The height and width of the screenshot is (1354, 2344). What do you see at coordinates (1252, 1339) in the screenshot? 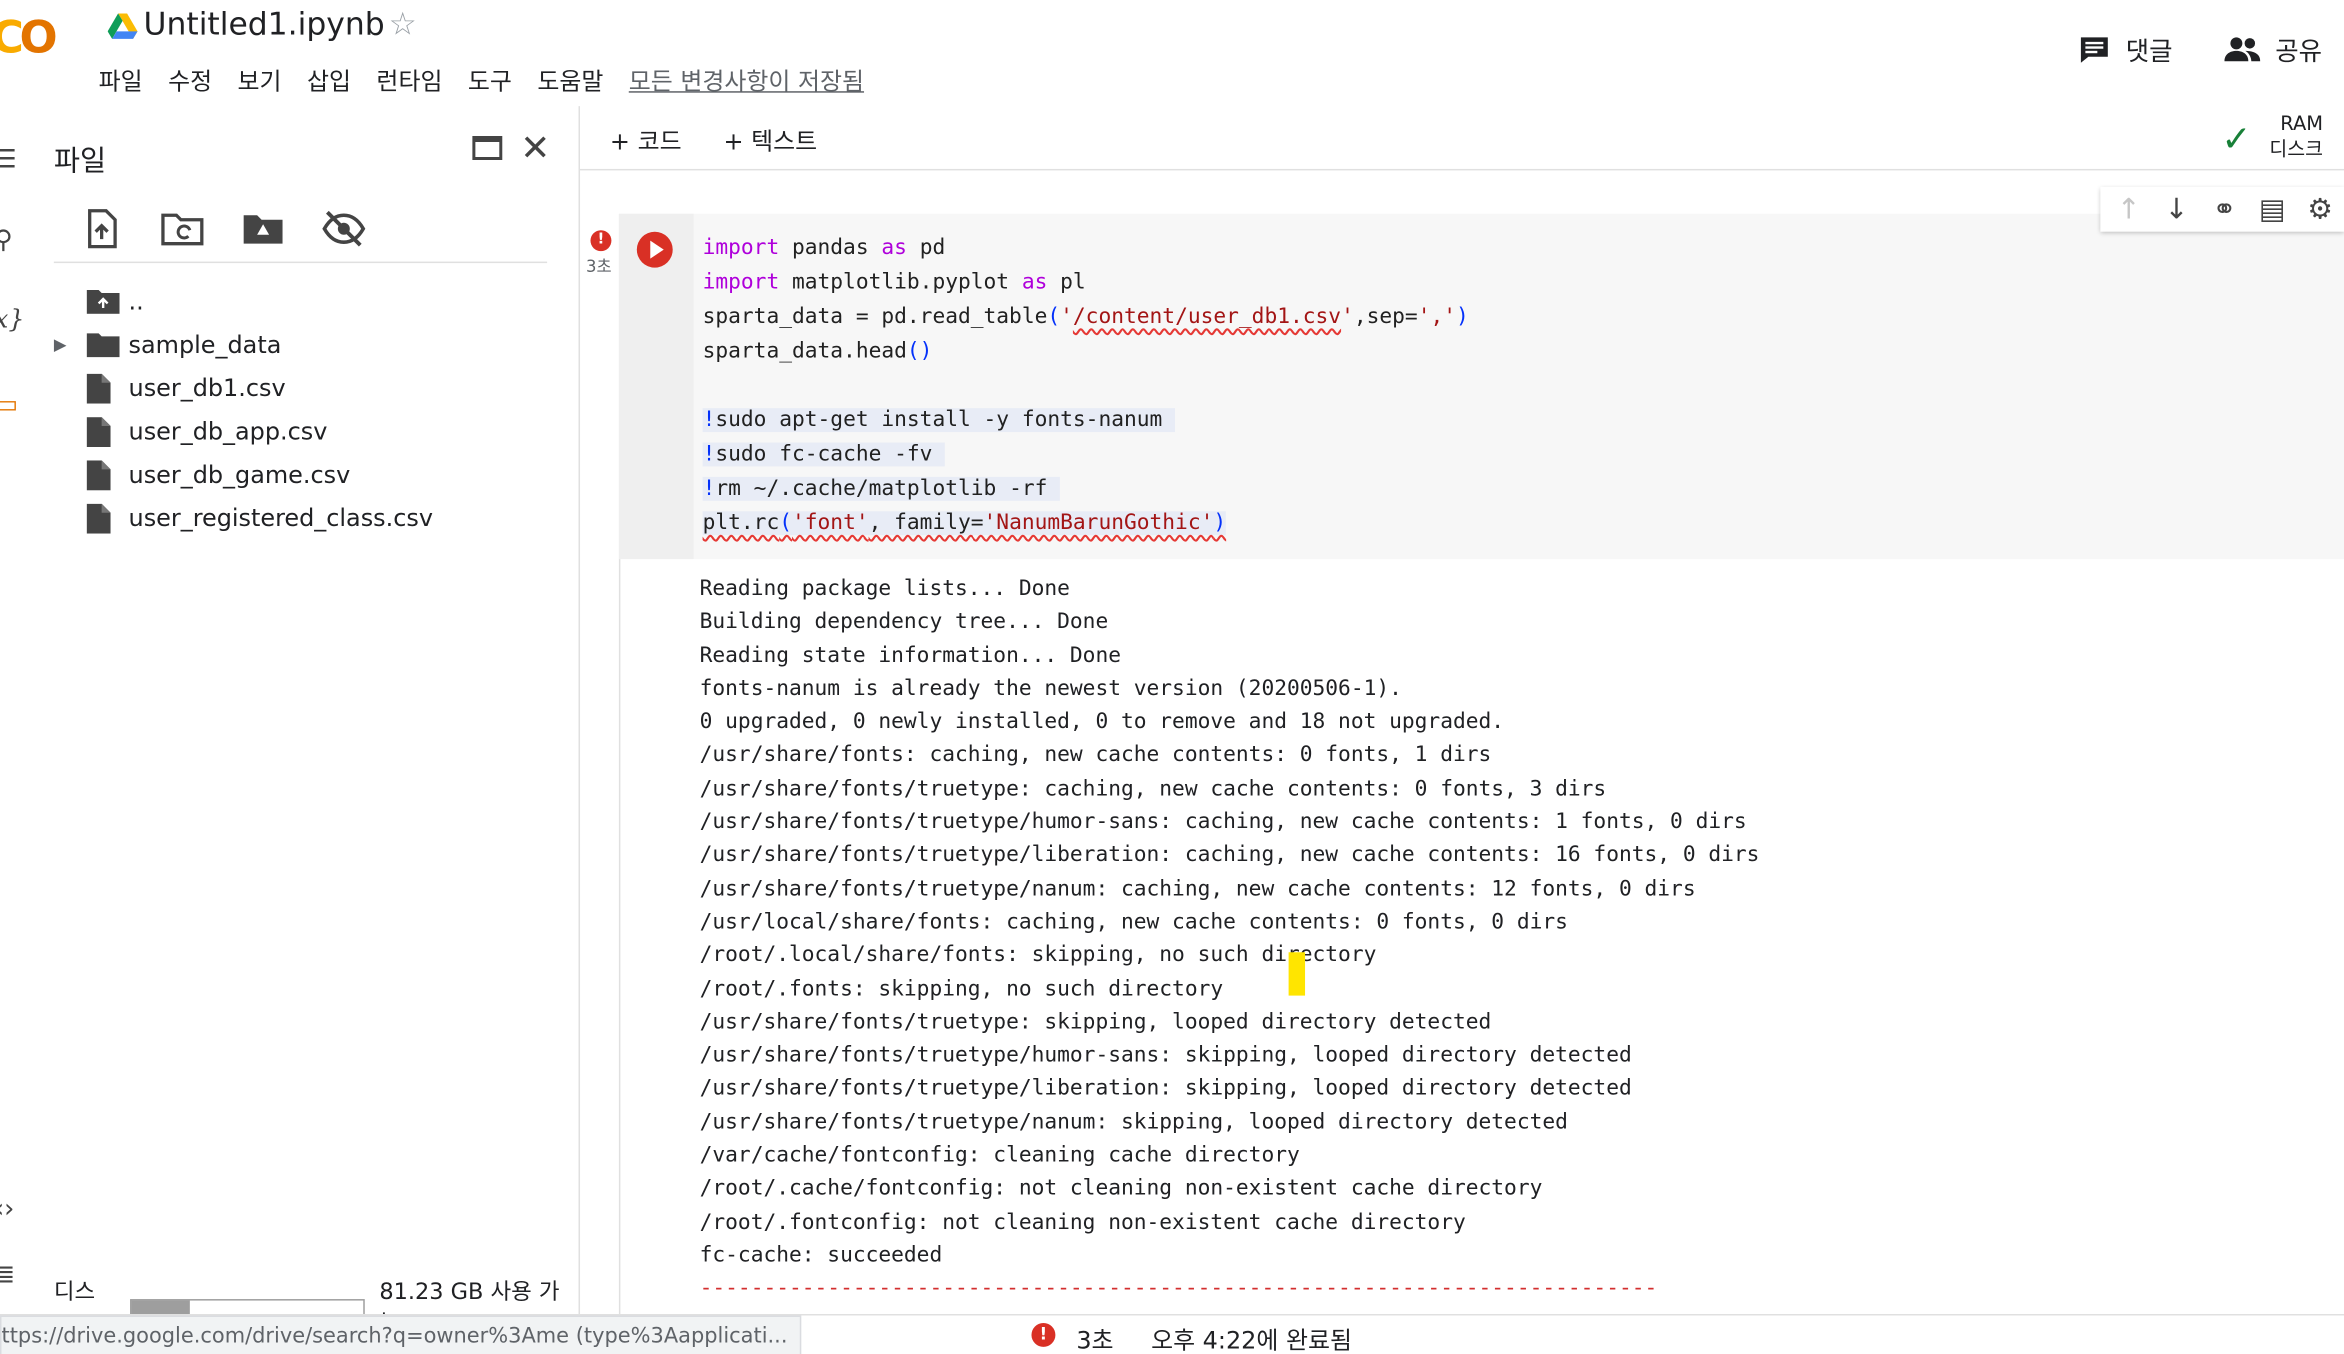
I see `status-completed: 오후 4:22에 완료됨` at bounding box center [1252, 1339].